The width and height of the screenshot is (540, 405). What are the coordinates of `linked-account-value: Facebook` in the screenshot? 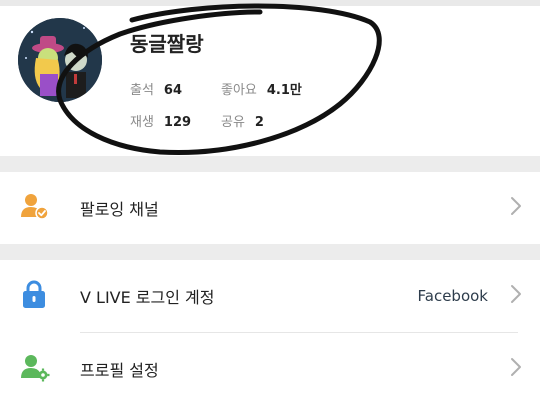 It's located at (452, 296).